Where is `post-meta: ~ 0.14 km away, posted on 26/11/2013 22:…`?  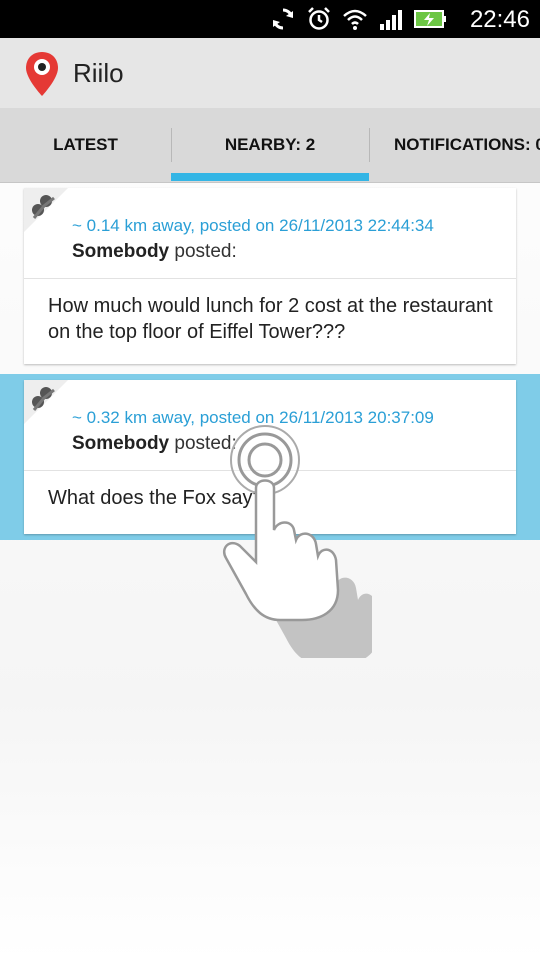 post-meta: ~ 0.14 km away, posted on 26/11/2013 22:… is located at coordinates (253, 225).